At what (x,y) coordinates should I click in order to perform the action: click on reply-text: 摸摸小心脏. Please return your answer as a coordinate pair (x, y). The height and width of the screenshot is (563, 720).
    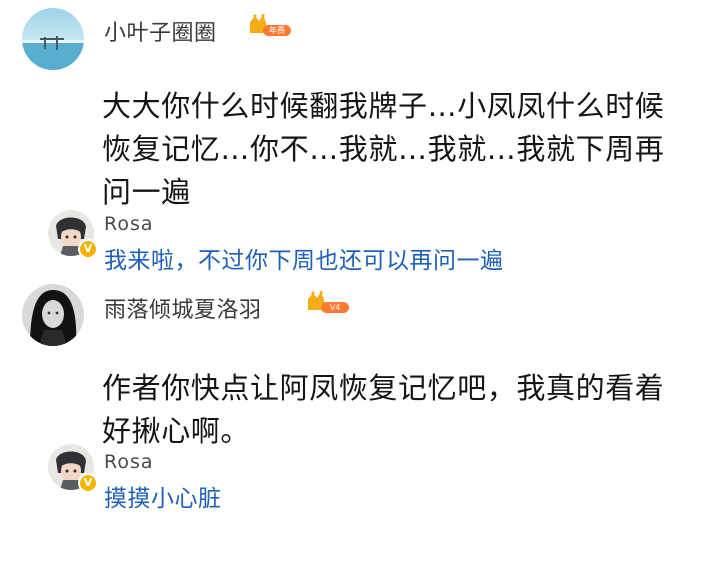
    Looking at the image, I should click on (163, 499).